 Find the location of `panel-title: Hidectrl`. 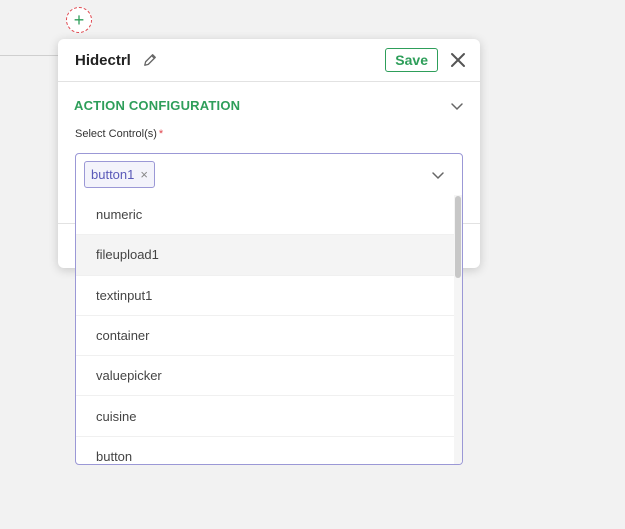

panel-title: Hidectrl is located at coordinates (103, 60).